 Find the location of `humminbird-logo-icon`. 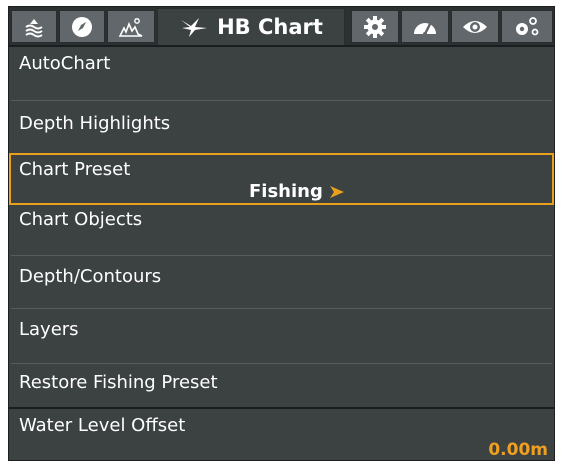

humminbird-logo-icon is located at coordinates (194, 27).